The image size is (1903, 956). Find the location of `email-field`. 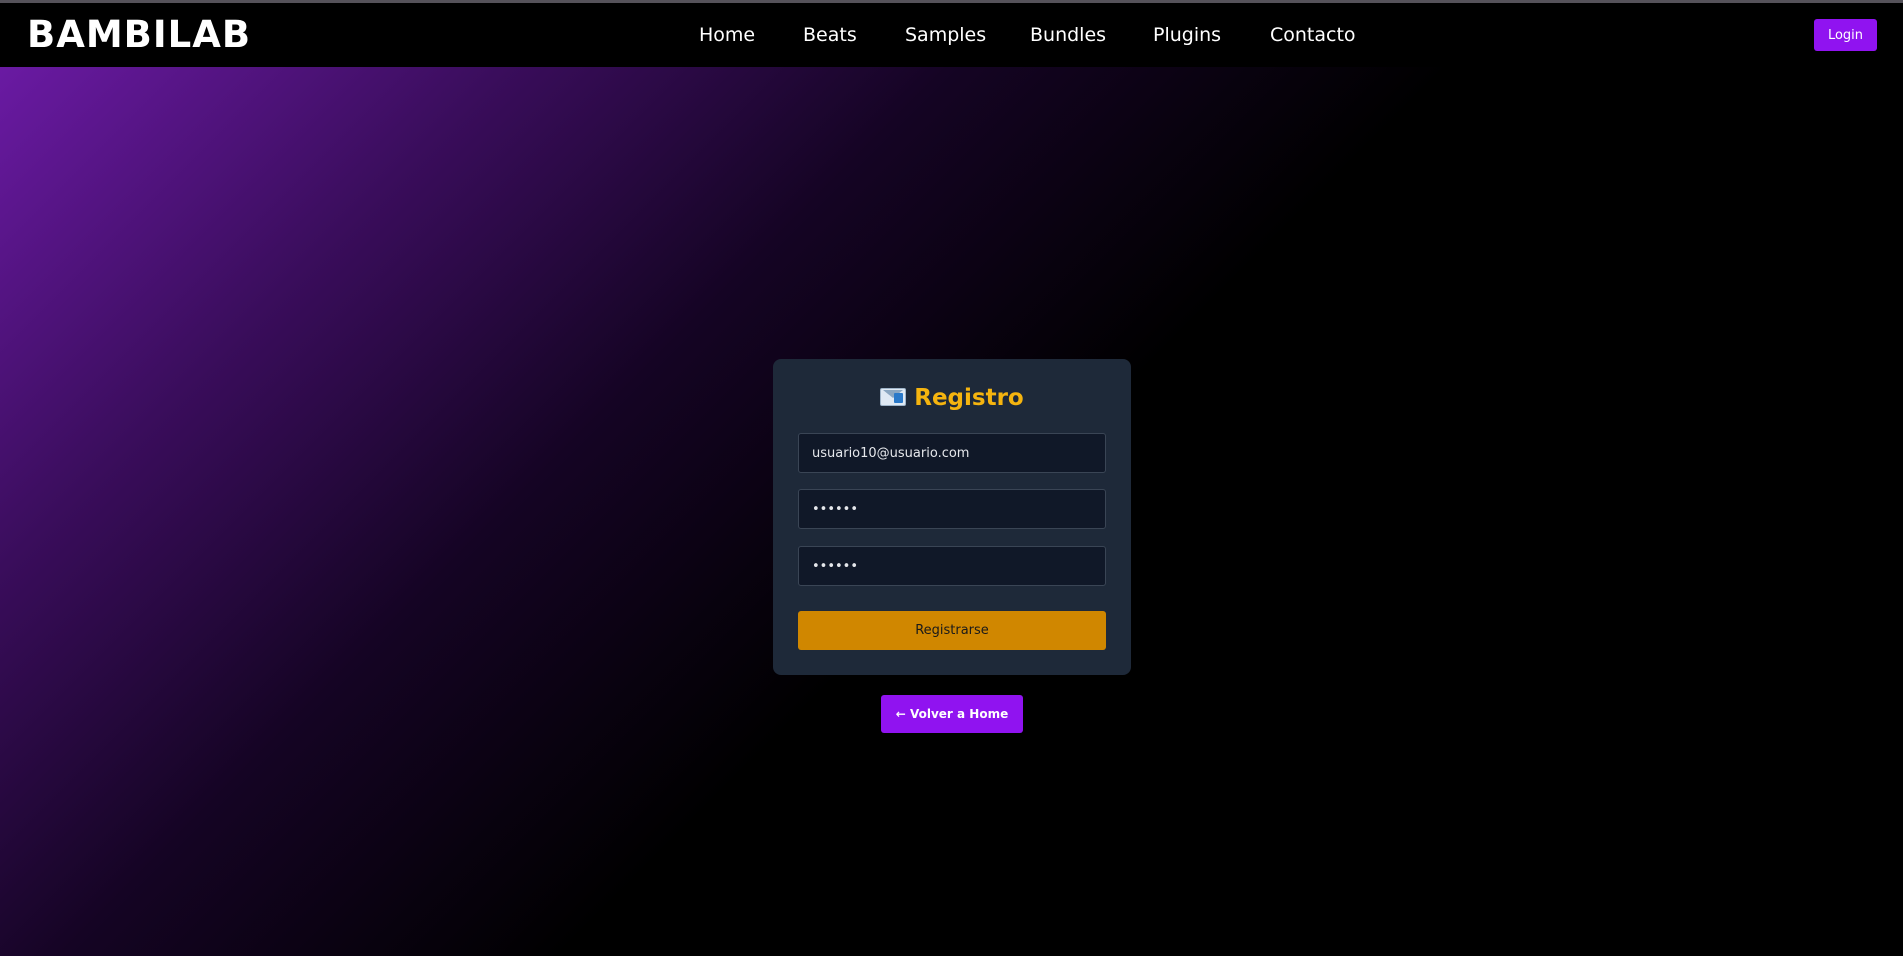

email-field is located at coordinates (952, 453).